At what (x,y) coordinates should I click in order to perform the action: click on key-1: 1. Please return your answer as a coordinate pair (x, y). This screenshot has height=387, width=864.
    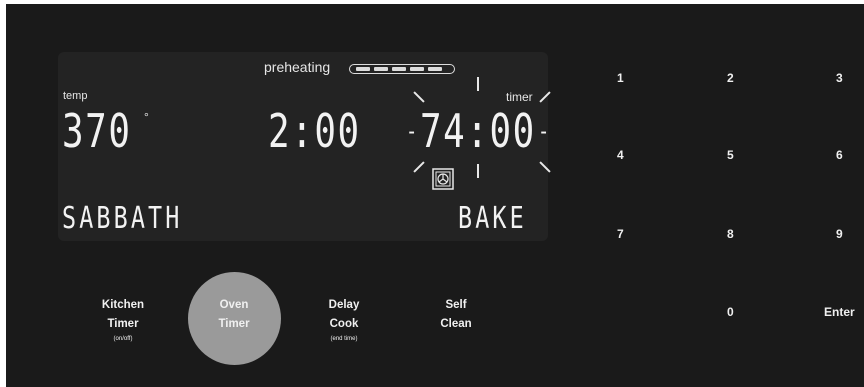
    Looking at the image, I should click on (620, 78).